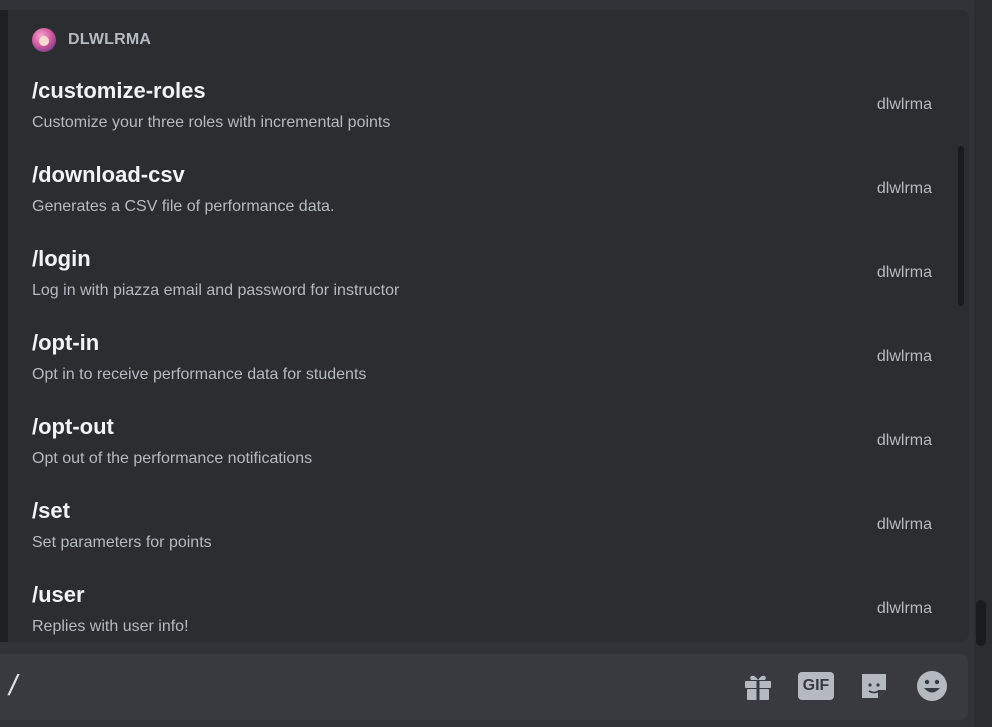 The image size is (992, 727). I want to click on popup-left-accent, so click(4, 326).